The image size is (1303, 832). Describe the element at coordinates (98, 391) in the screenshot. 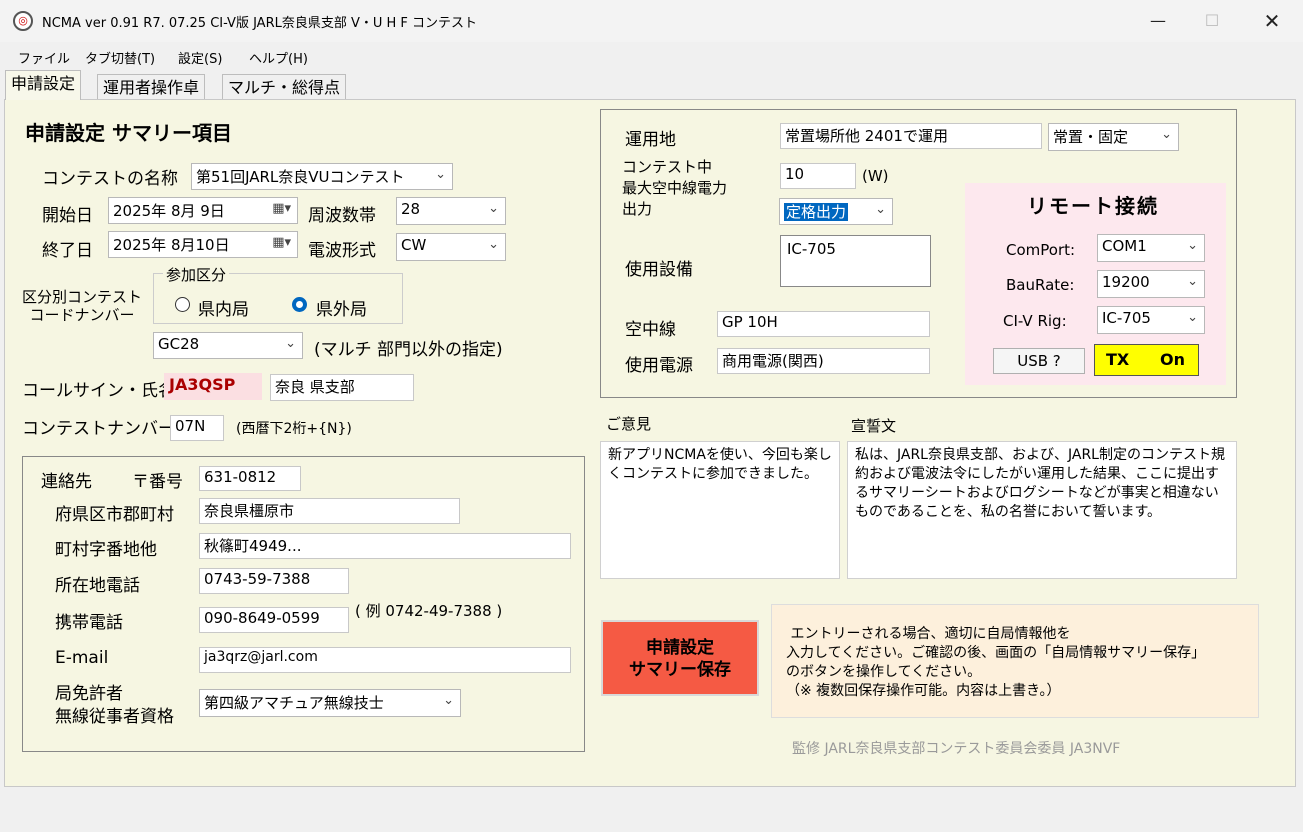

I see `callsign-label: コールサイン・氏名` at that location.